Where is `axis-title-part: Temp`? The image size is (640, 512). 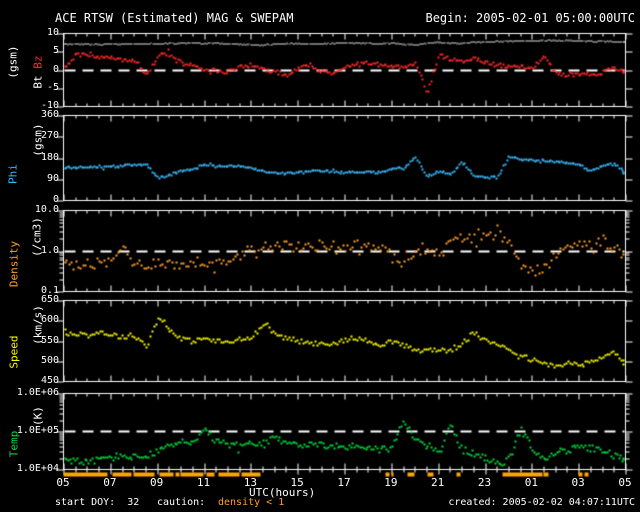 axis-title-part: Temp is located at coordinates (14, 444).